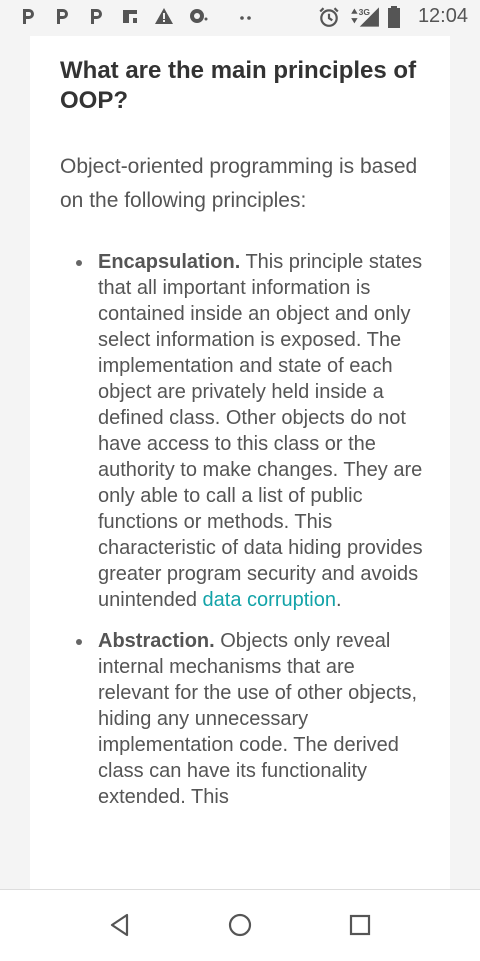 The height and width of the screenshot is (961, 480). Describe the element at coordinates (130, 16) in the screenshot. I see `flipboard-icon` at that location.